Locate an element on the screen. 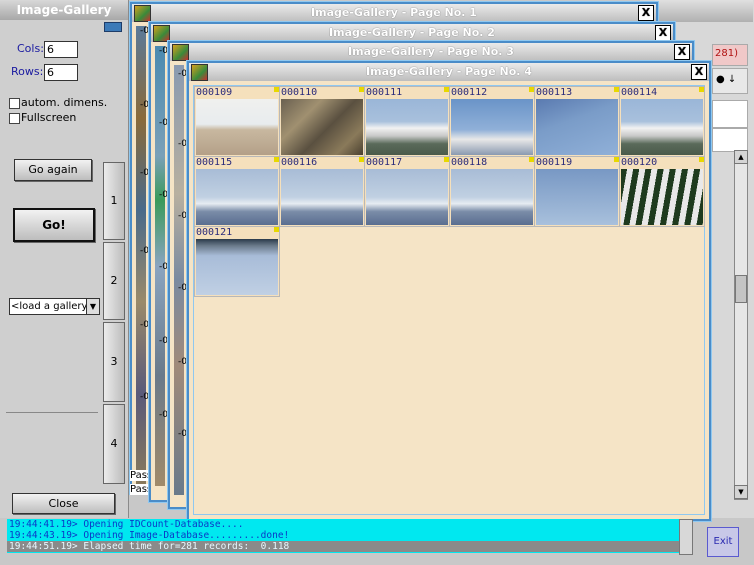 The height and width of the screenshot is (565, 754). cols-label: Cols: is located at coordinates (30, 48).